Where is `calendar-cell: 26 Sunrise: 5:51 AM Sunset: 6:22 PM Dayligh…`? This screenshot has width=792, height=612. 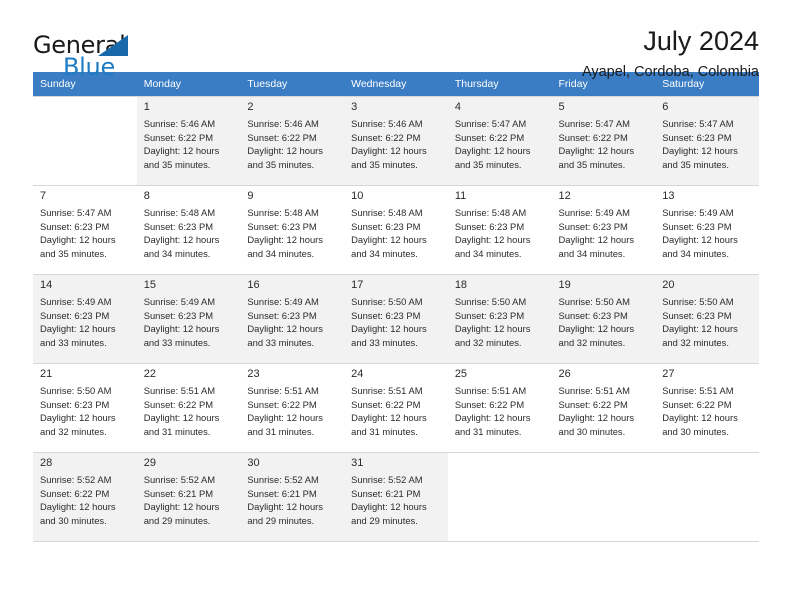
calendar-cell: 26 Sunrise: 5:51 AM Sunset: 6:22 PM Dayligh… is located at coordinates (603, 407).